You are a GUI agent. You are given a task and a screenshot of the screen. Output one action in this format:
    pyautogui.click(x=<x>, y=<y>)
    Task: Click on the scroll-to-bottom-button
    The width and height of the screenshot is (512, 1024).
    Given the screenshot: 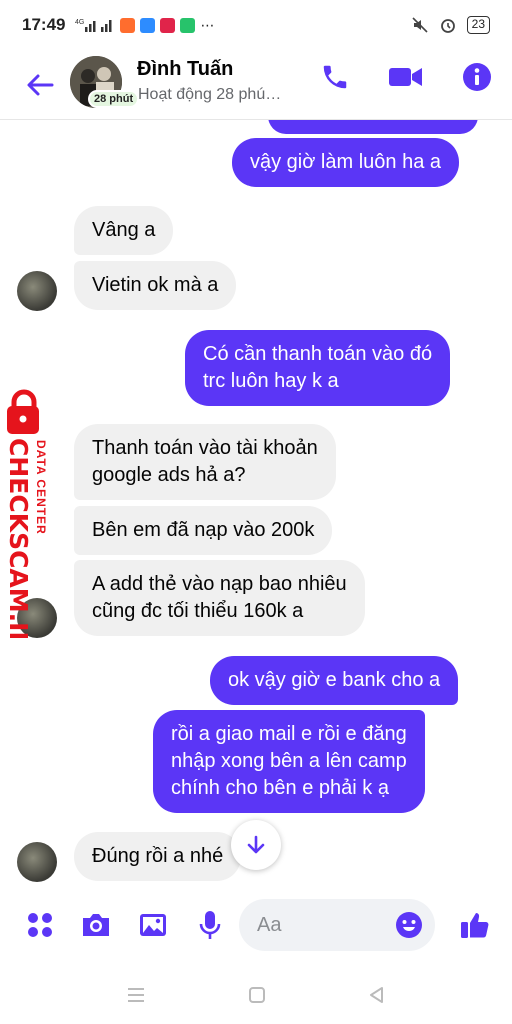 What is the action you would take?
    pyautogui.click(x=256, y=845)
    